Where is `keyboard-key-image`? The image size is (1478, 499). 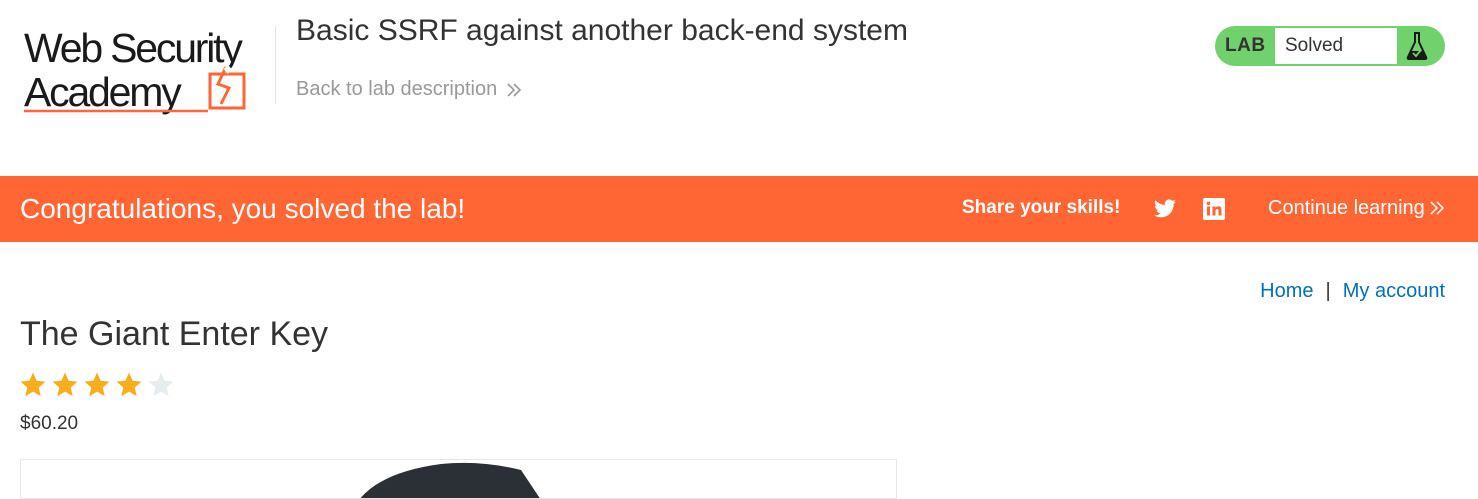
keyboard-key-image is located at coordinates (450, 480).